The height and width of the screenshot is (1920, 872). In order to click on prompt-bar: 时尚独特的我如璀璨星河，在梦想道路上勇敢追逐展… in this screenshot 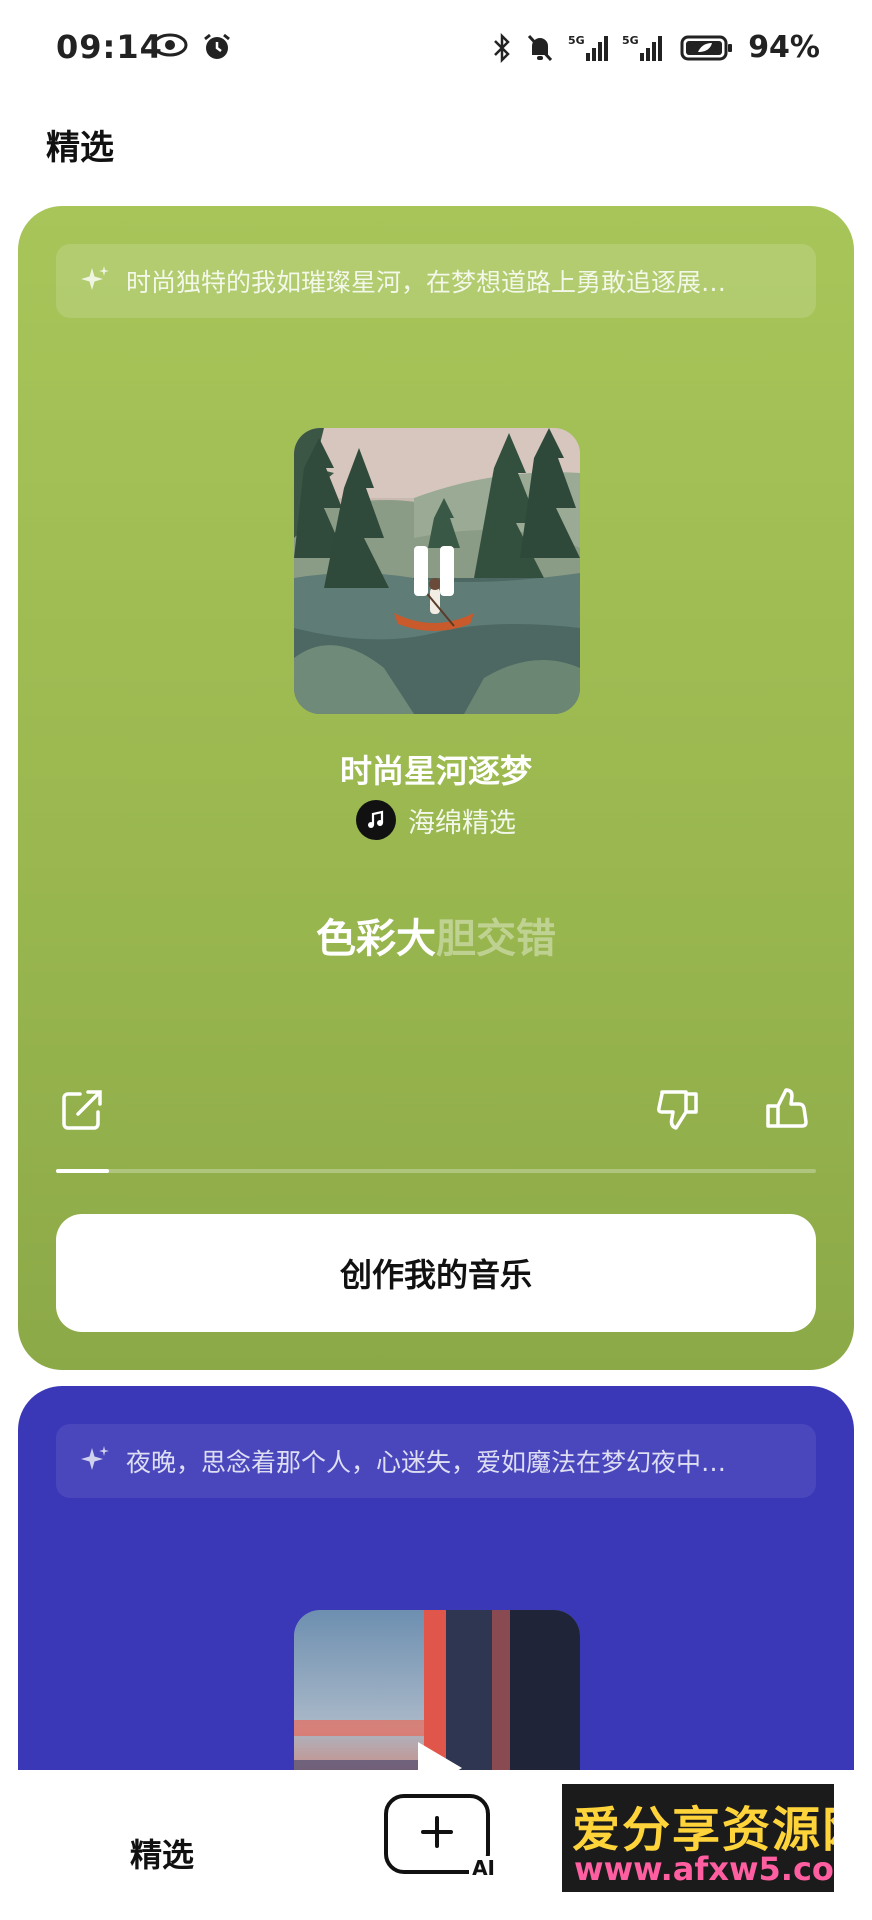, I will do `click(436, 281)`.